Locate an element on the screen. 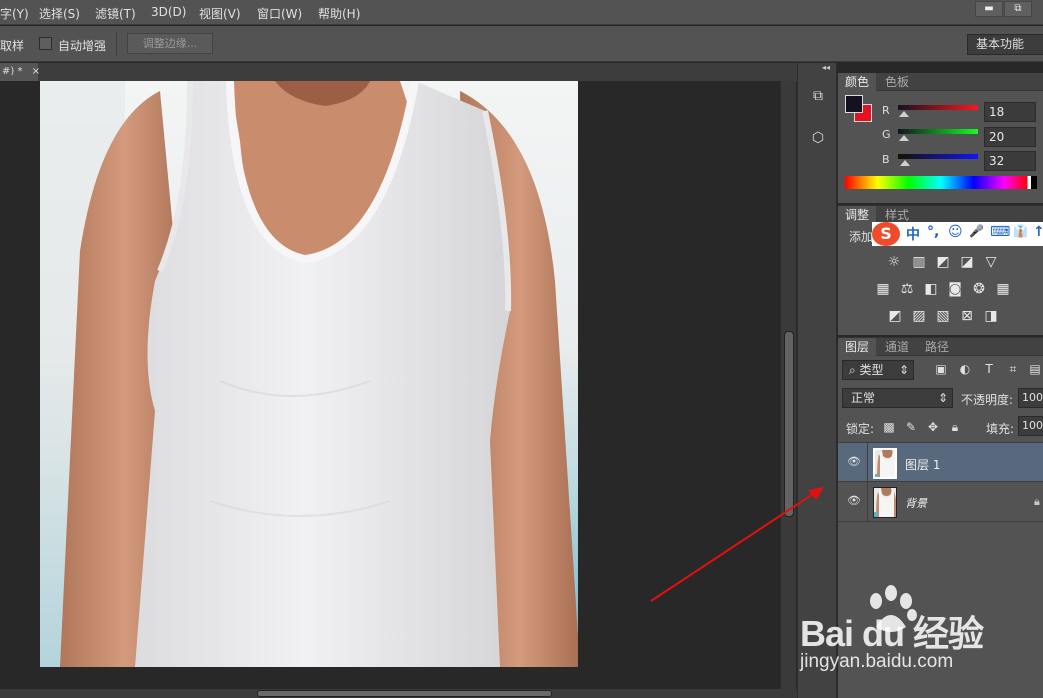 This screenshot has width=1043, height=698. channel-r-handle is located at coordinates (904, 114).